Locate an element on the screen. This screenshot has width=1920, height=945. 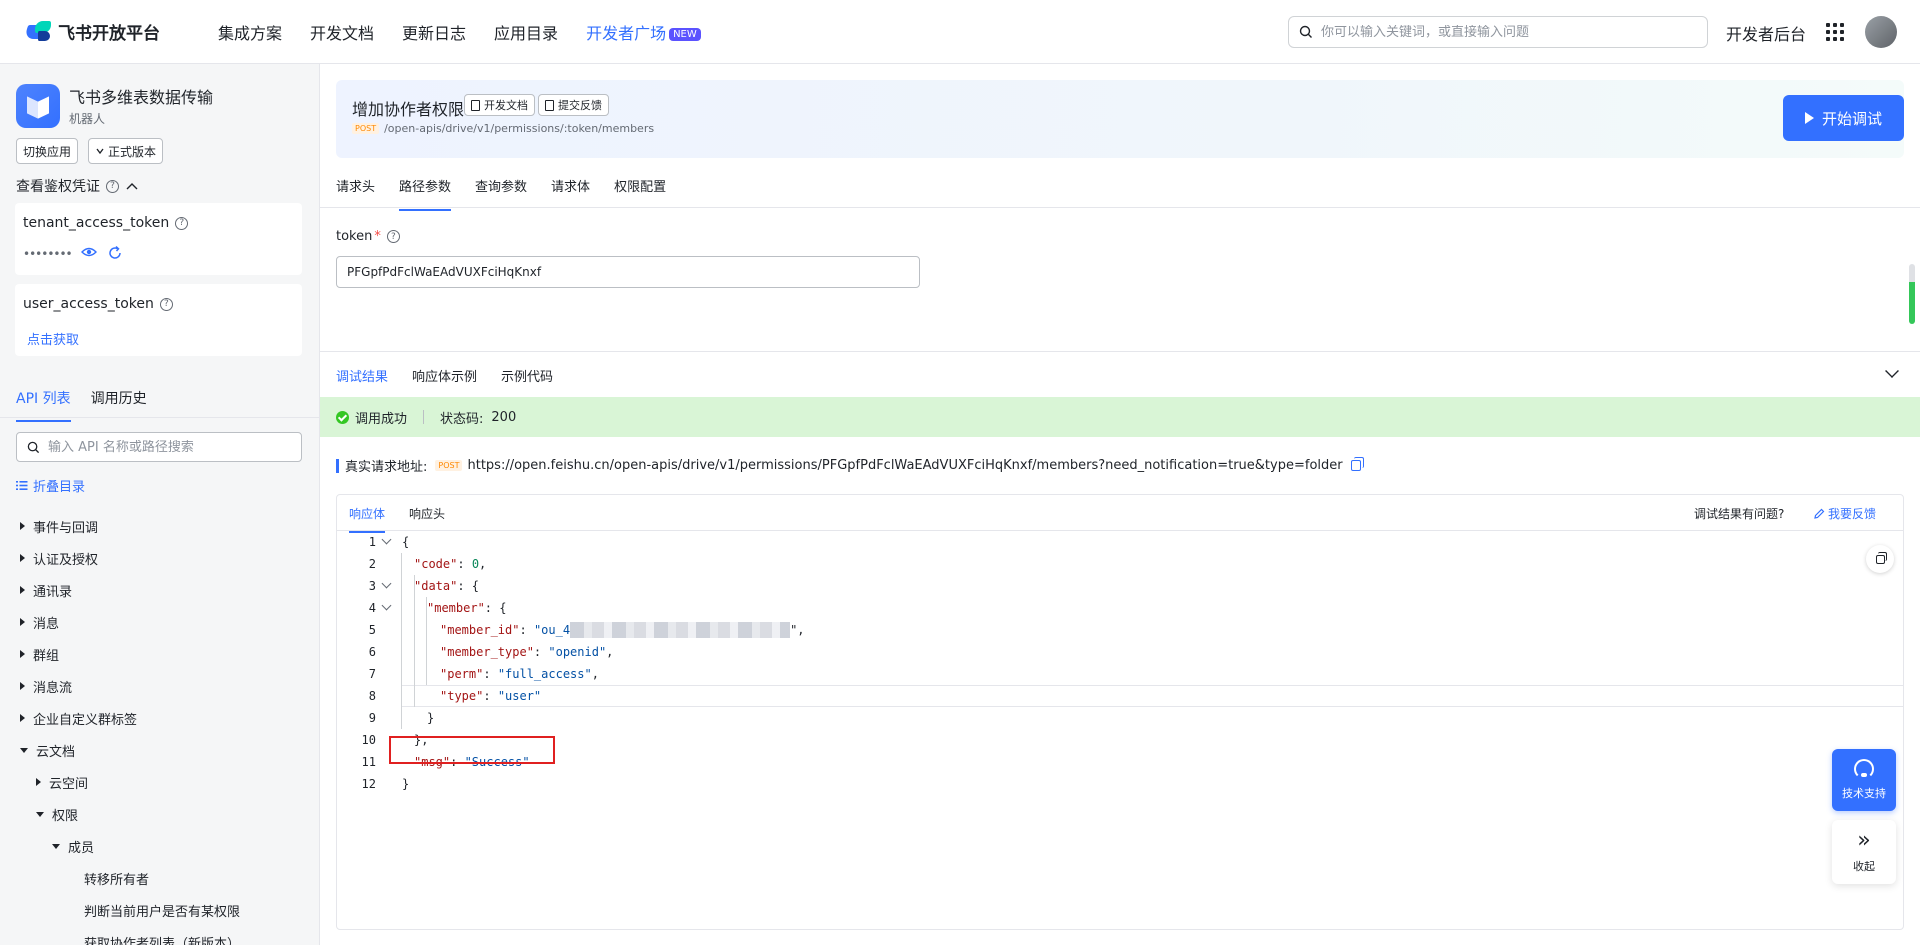
tree-item: 企业自定义群标签 is located at coordinates (159, 718).